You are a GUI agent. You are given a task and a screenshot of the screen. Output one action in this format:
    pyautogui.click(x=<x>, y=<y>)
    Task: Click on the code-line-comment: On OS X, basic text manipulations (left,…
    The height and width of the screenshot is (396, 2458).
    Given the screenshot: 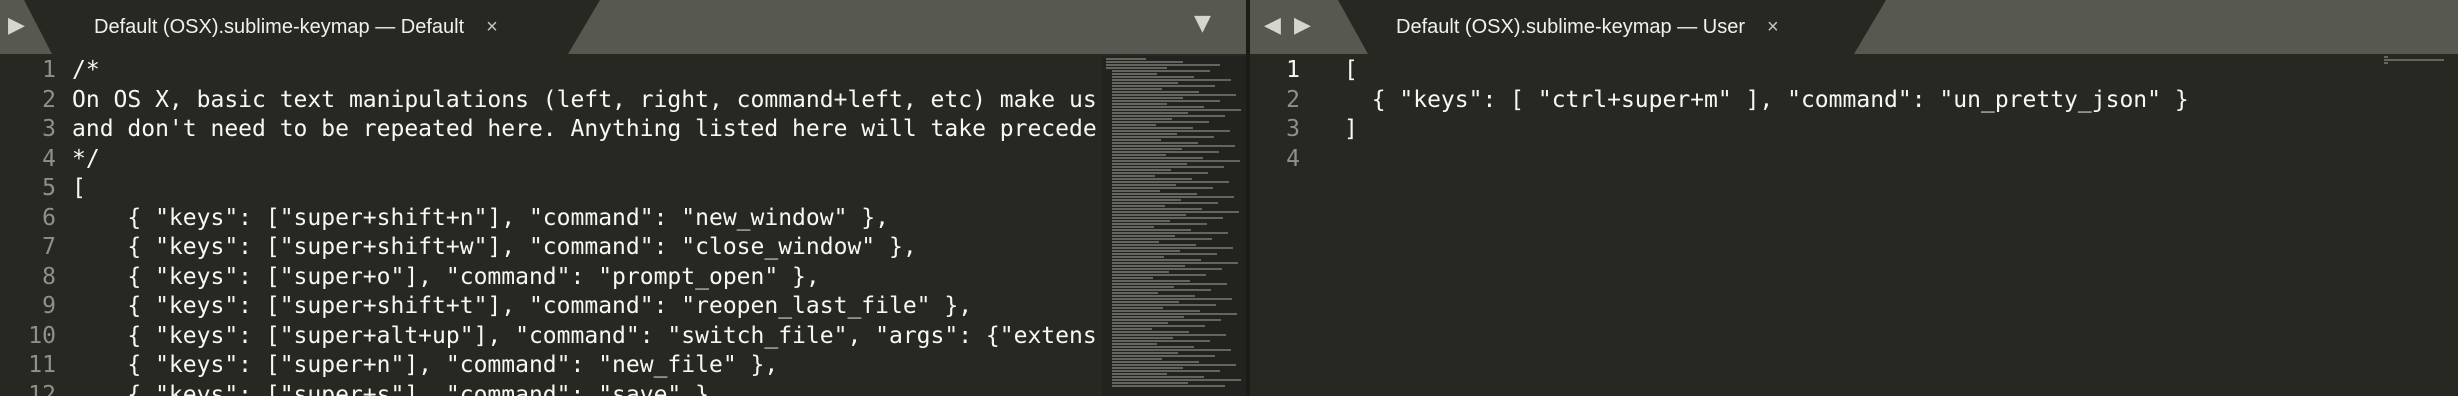 What is the action you would take?
    pyautogui.click(x=584, y=99)
    